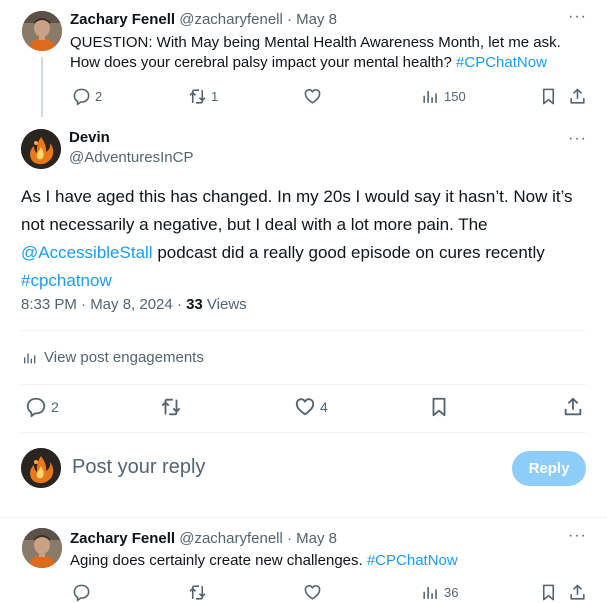 Image resolution: width=607 pixels, height=603 pixels. What do you see at coordinates (124, 357) in the screenshot?
I see `engagements-label: View post engagements` at bounding box center [124, 357].